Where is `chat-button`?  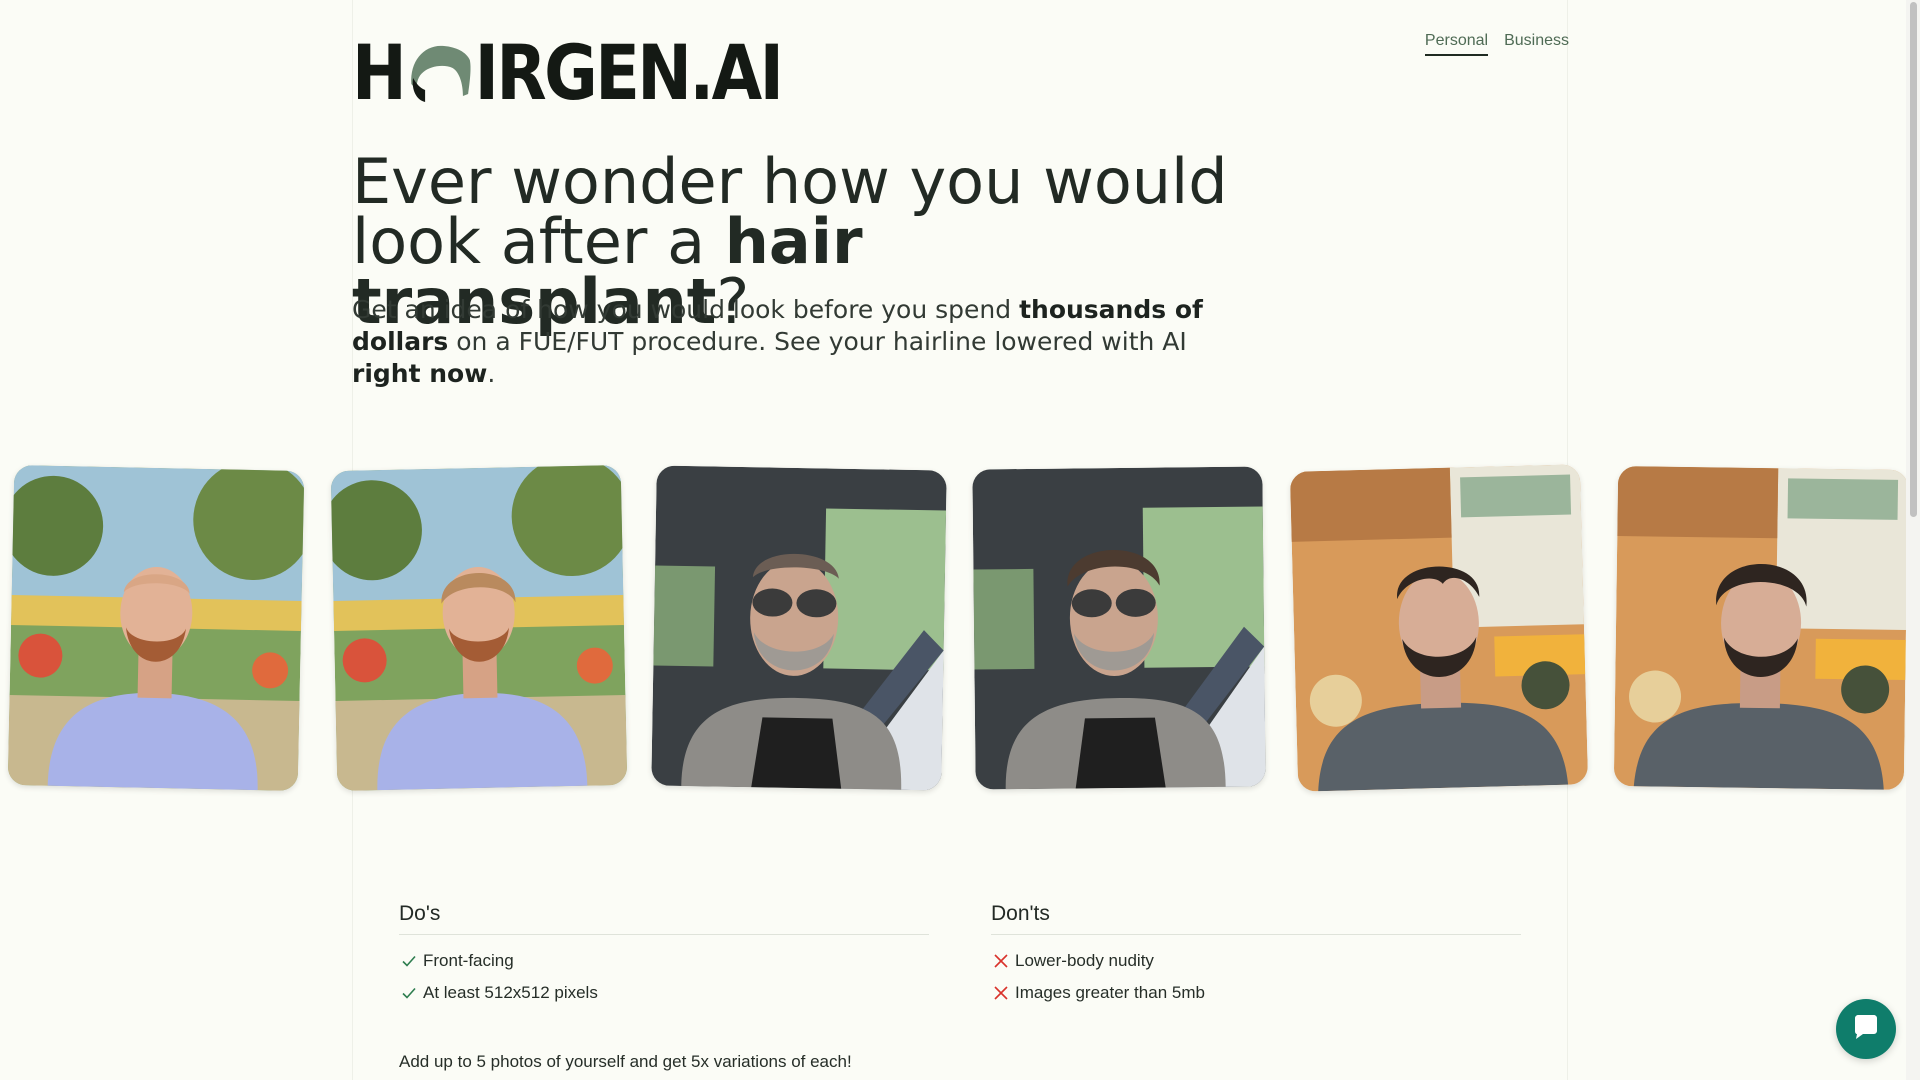
chat-button is located at coordinates (1866, 1029).